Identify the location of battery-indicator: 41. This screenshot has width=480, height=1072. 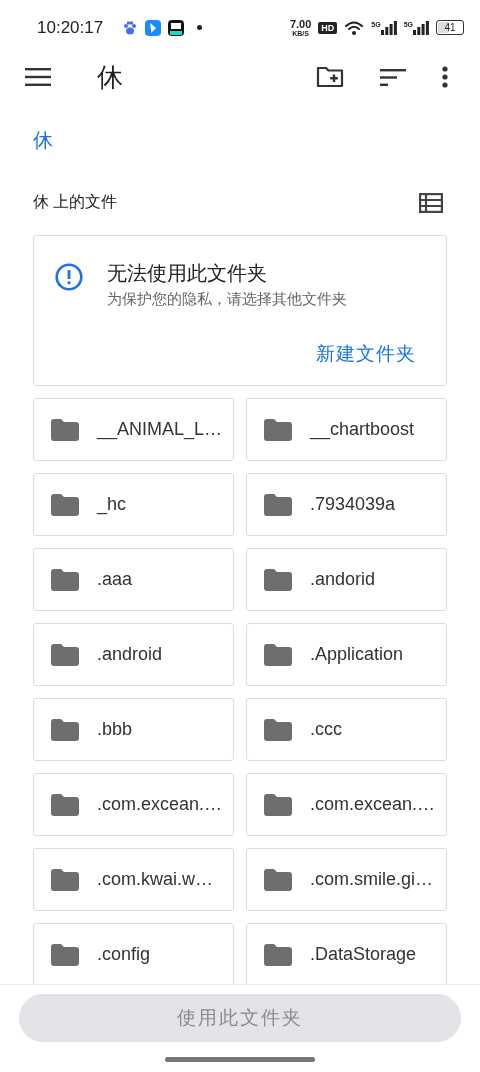
(450, 27).